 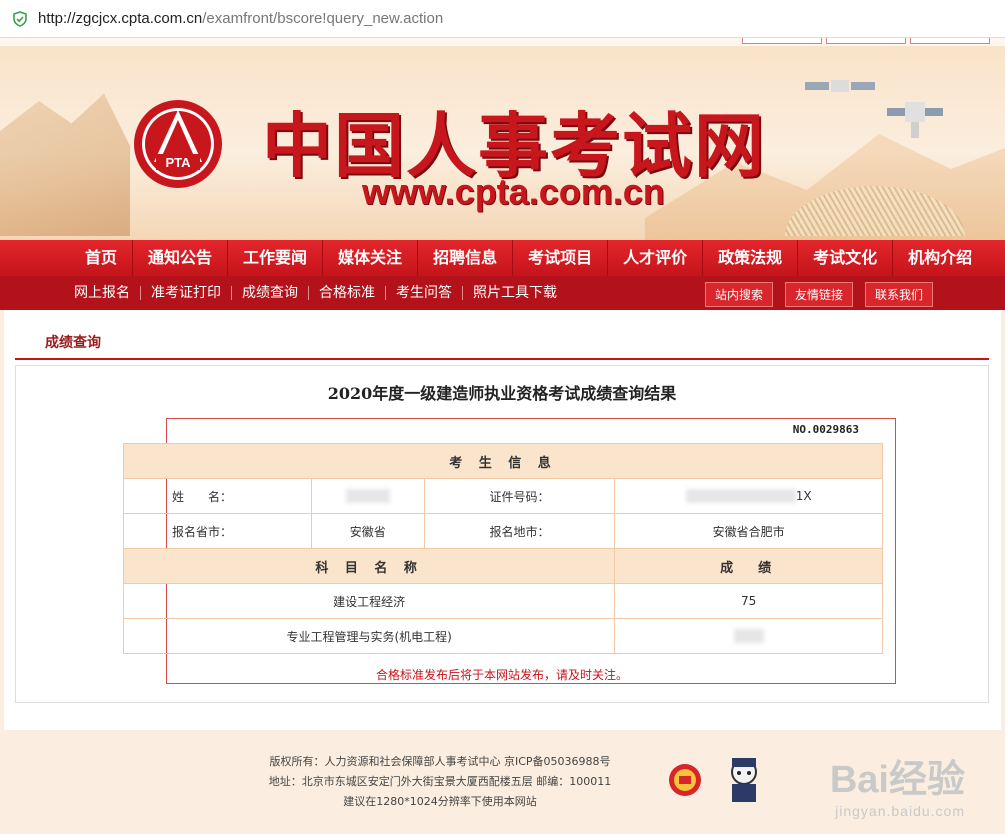 What do you see at coordinates (217, 496) in the screenshot?
I see `name-label: 姓 名：` at bounding box center [217, 496].